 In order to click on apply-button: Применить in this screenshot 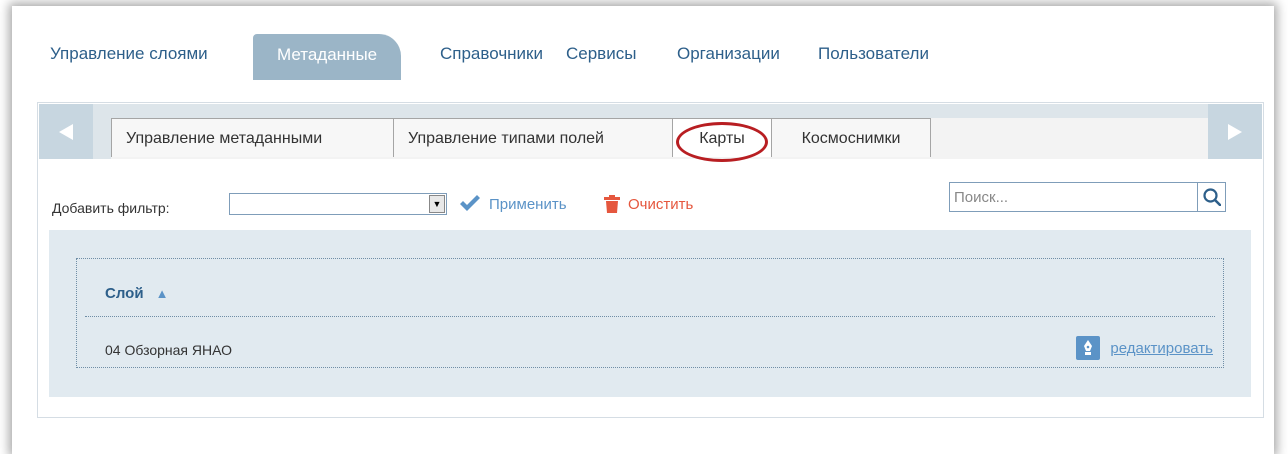, I will do `click(513, 204)`.